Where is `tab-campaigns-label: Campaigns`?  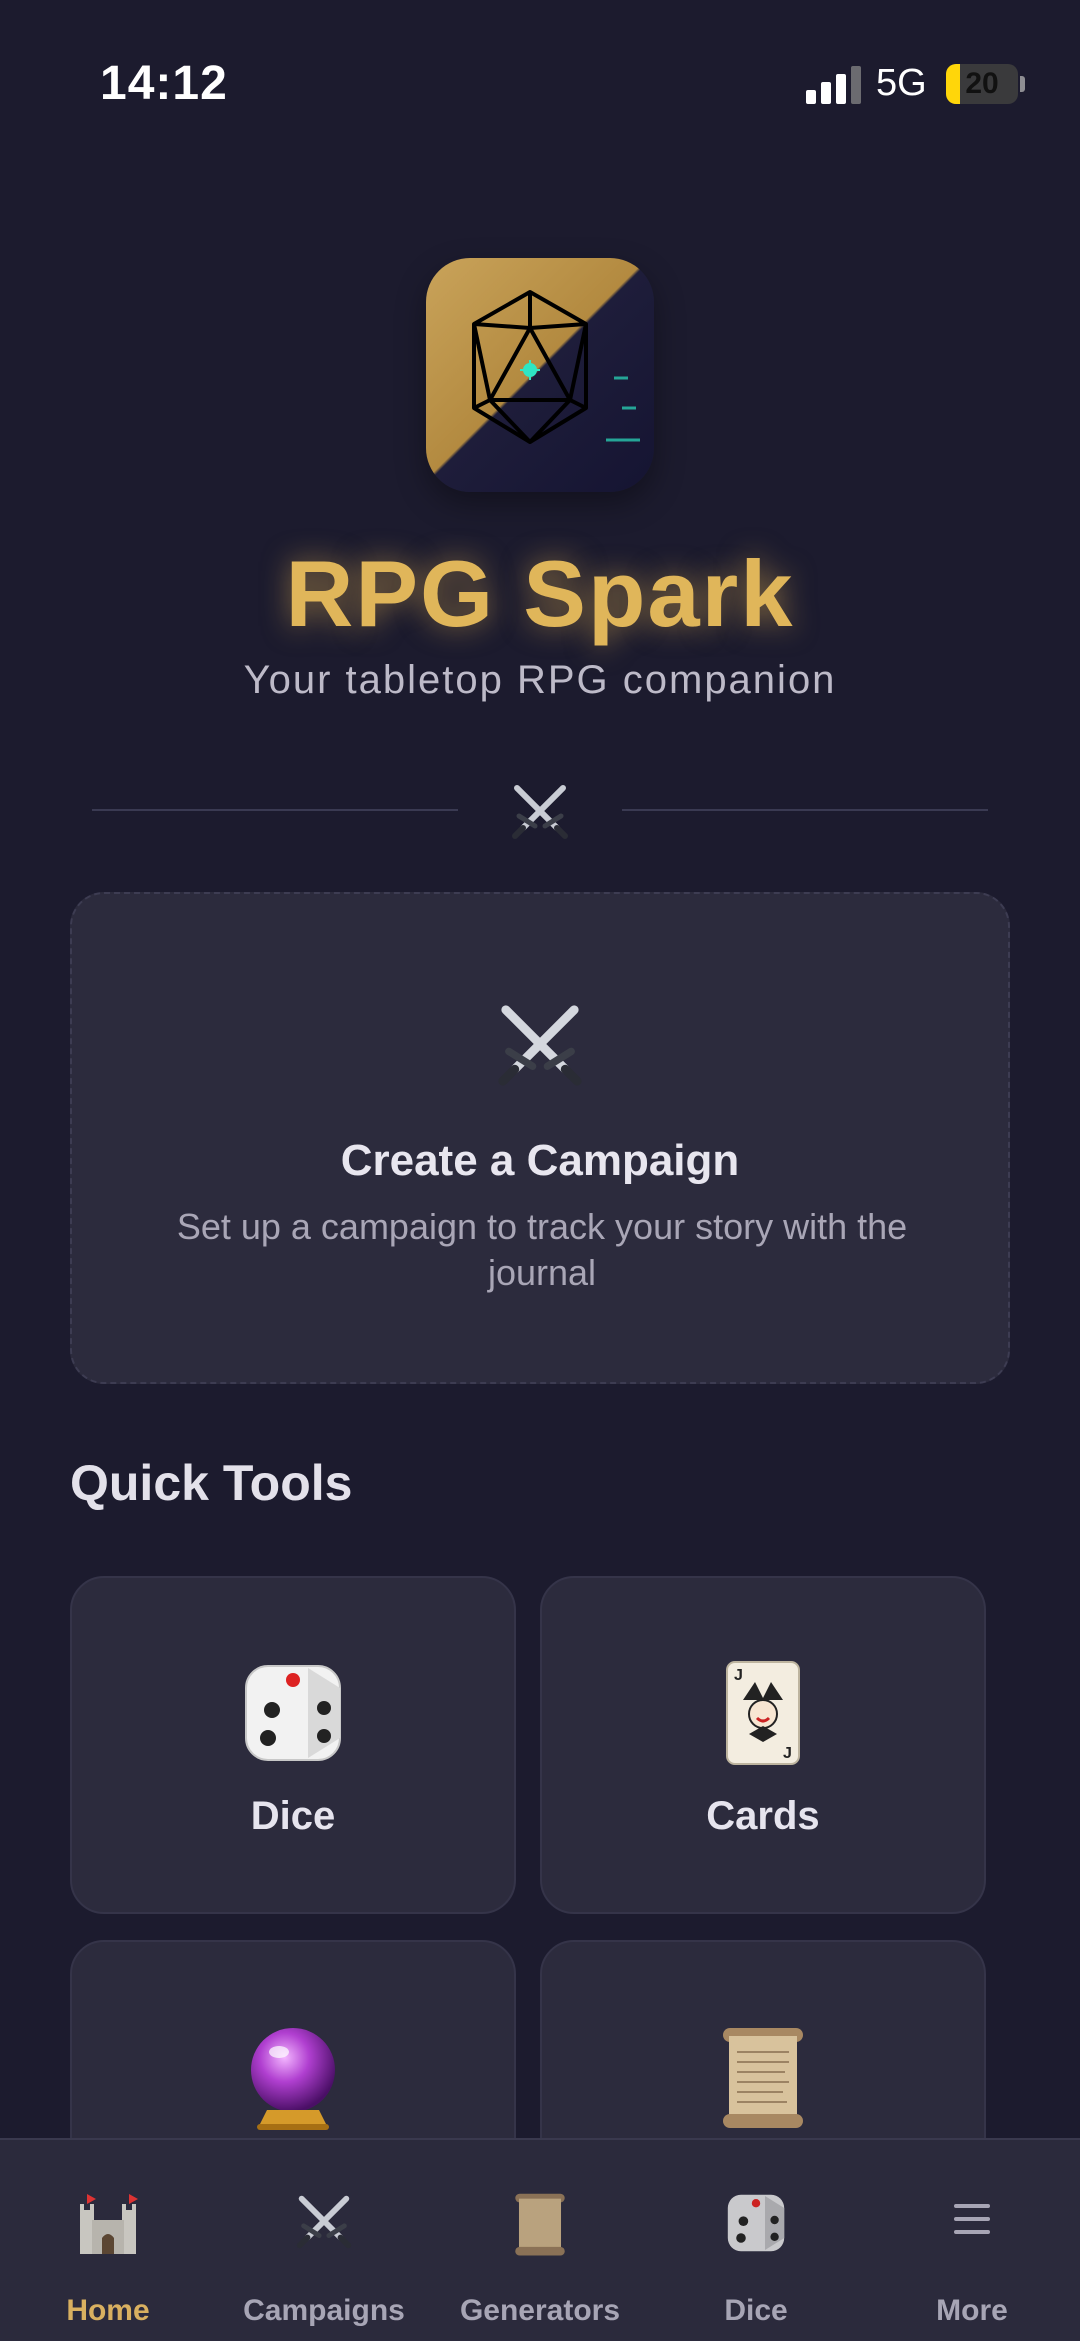
tab-campaigns-label: Campaigns is located at coordinates (324, 2310).